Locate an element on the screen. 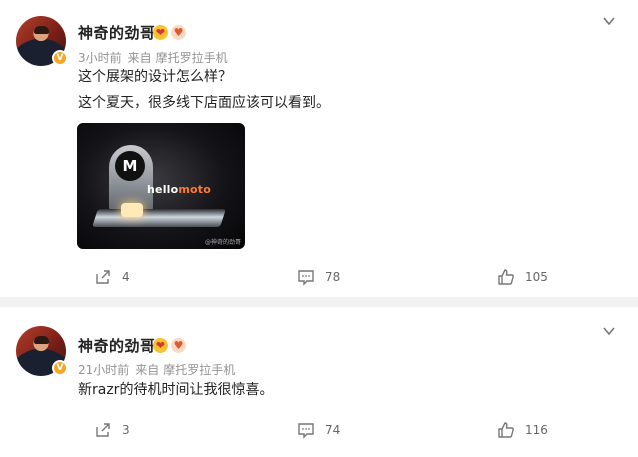 Image resolution: width=638 pixels, height=457 pixels. repost-button: 4 is located at coordinates (112, 277).